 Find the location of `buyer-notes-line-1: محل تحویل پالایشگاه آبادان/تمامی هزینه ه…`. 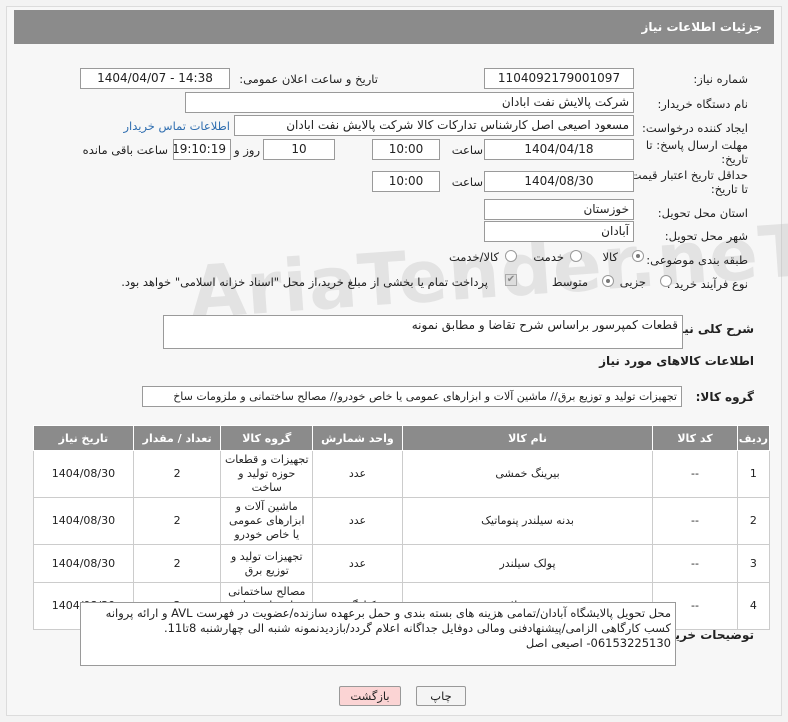

buyer-notes-line-1: محل تحویل پالایشگاه آبادان/تمامی هزینه ه… is located at coordinates (388, 613).